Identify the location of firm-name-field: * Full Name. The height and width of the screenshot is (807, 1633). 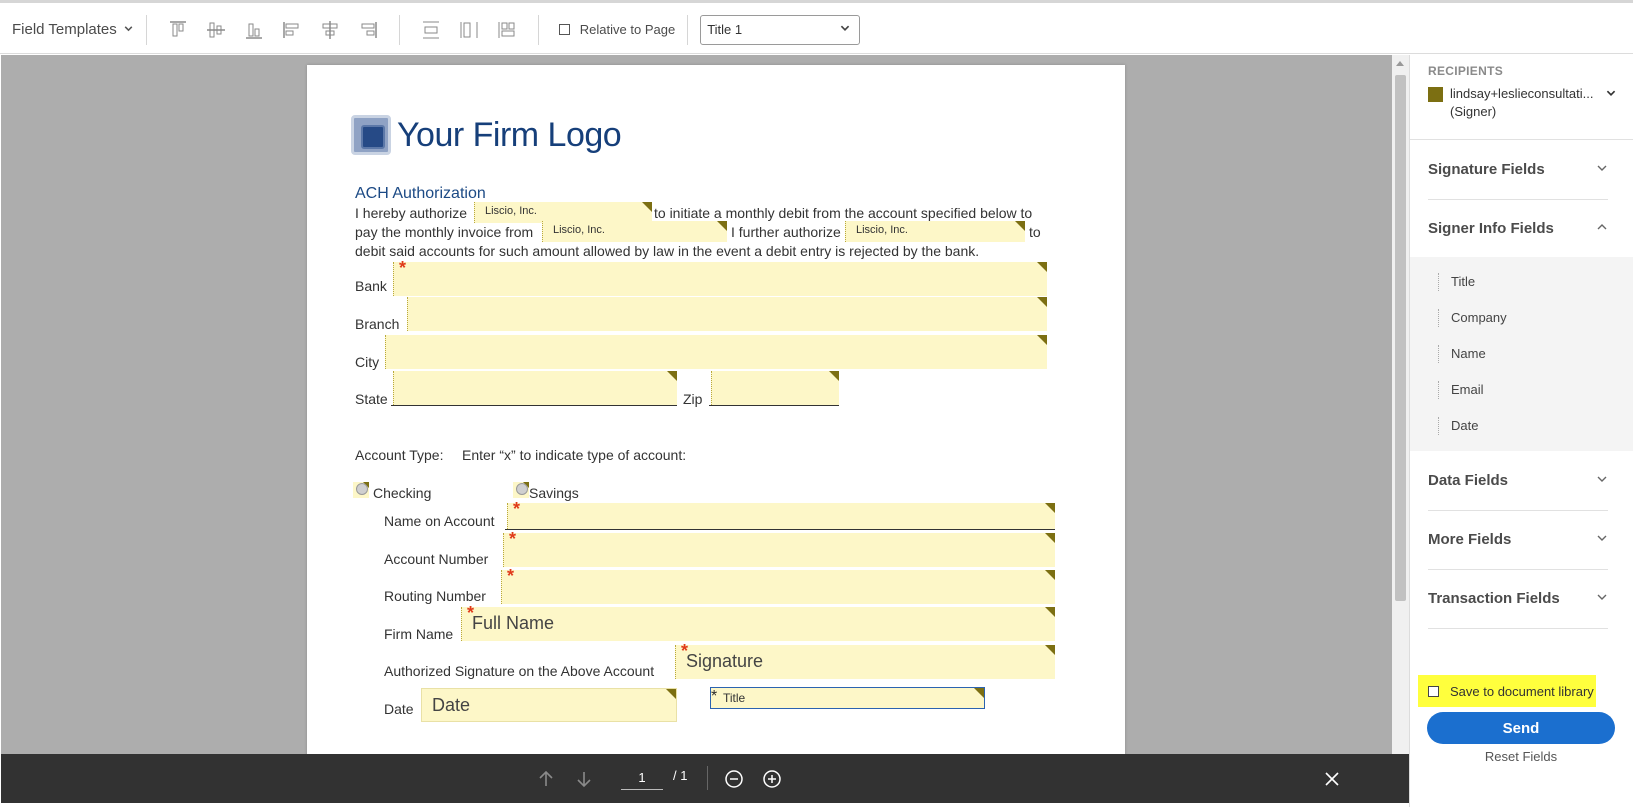
(758, 622).